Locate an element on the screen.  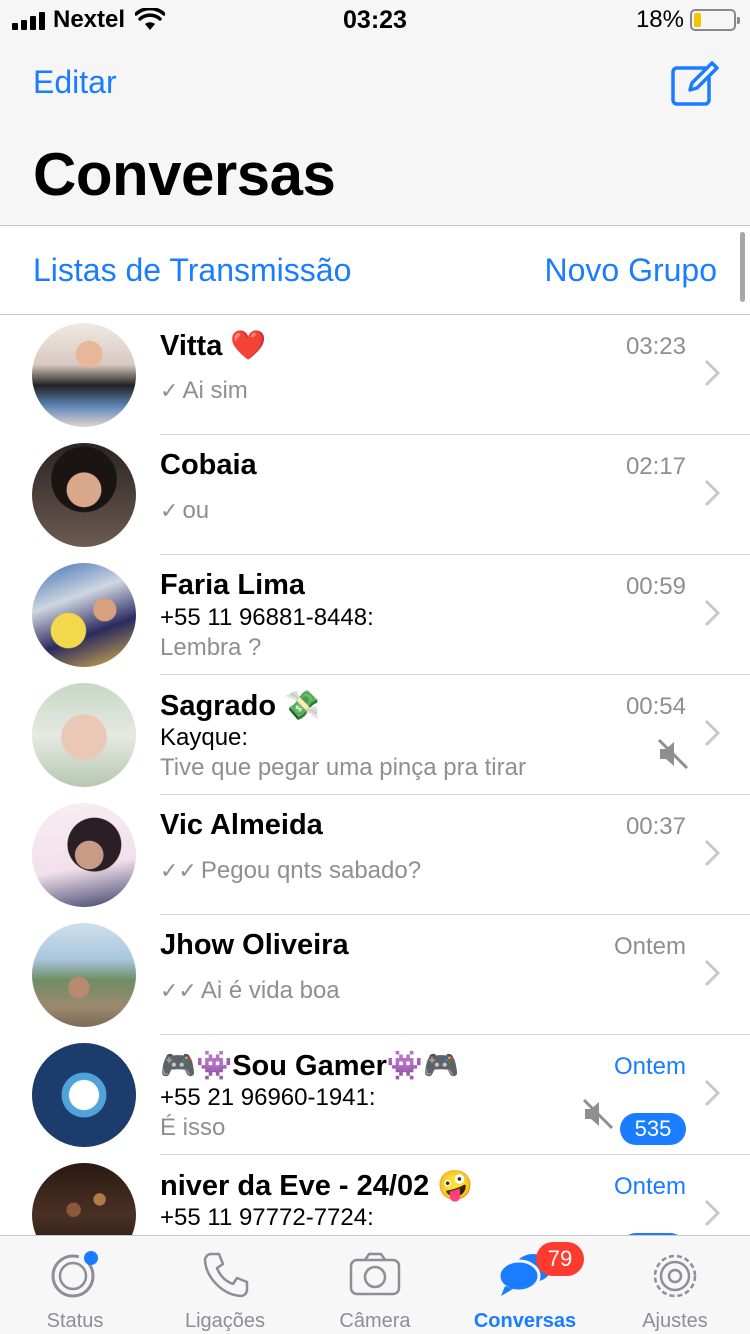
chat-last-message: ✓✓ Ai é vida boa is located at coordinates (250, 990).